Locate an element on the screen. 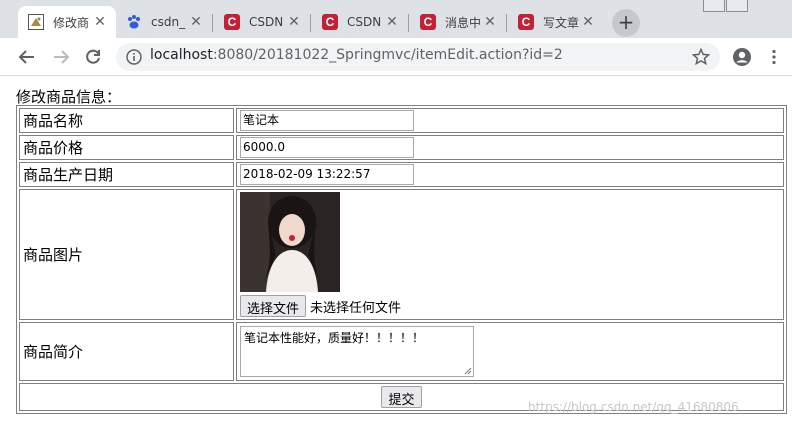  price-row: 商品价格 6000.0 is located at coordinates (401, 147).